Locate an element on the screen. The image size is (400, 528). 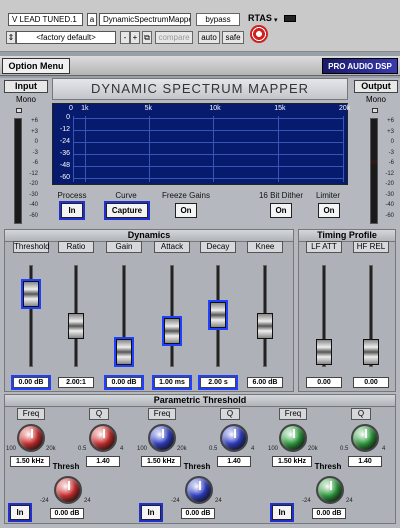
dynamics-label-decay: Decay is located at coordinates (218, 247).